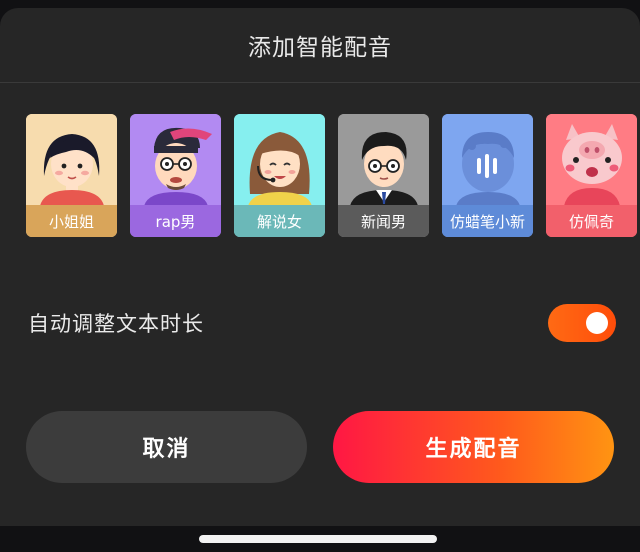 The image size is (640, 552). What do you see at coordinates (582, 323) in the screenshot?
I see `auto-adjust-toggle` at bounding box center [582, 323].